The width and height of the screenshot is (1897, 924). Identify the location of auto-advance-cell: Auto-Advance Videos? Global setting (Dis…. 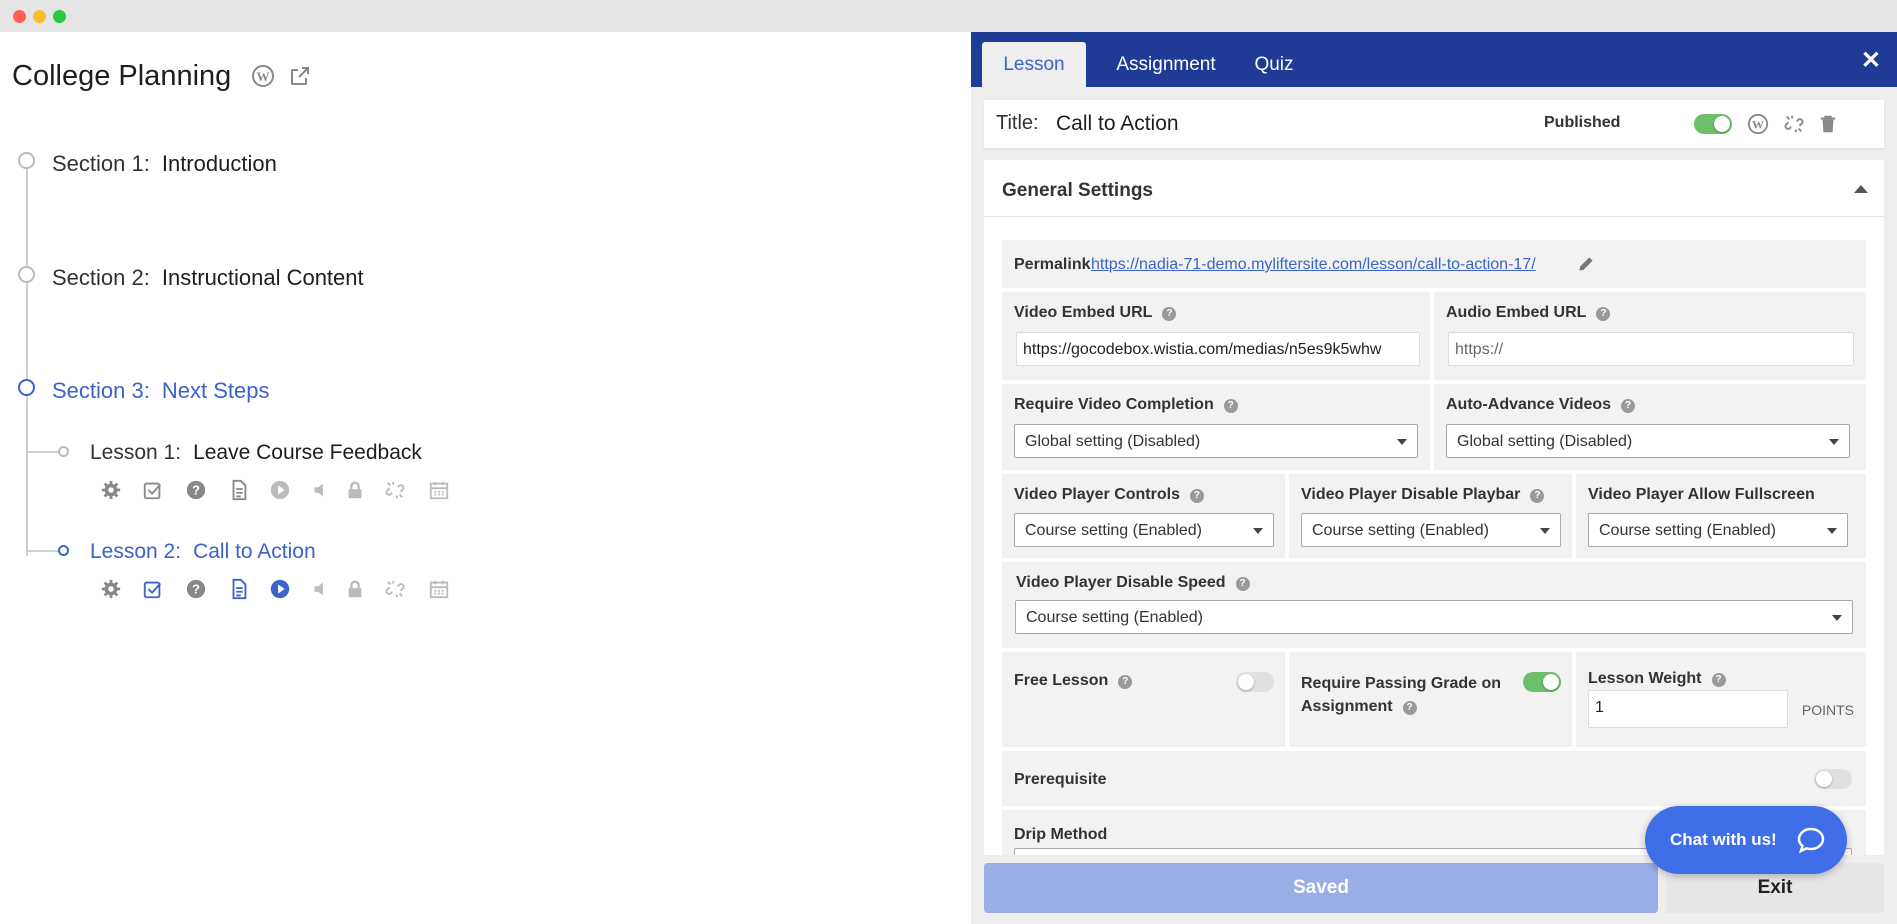
(1650, 427).